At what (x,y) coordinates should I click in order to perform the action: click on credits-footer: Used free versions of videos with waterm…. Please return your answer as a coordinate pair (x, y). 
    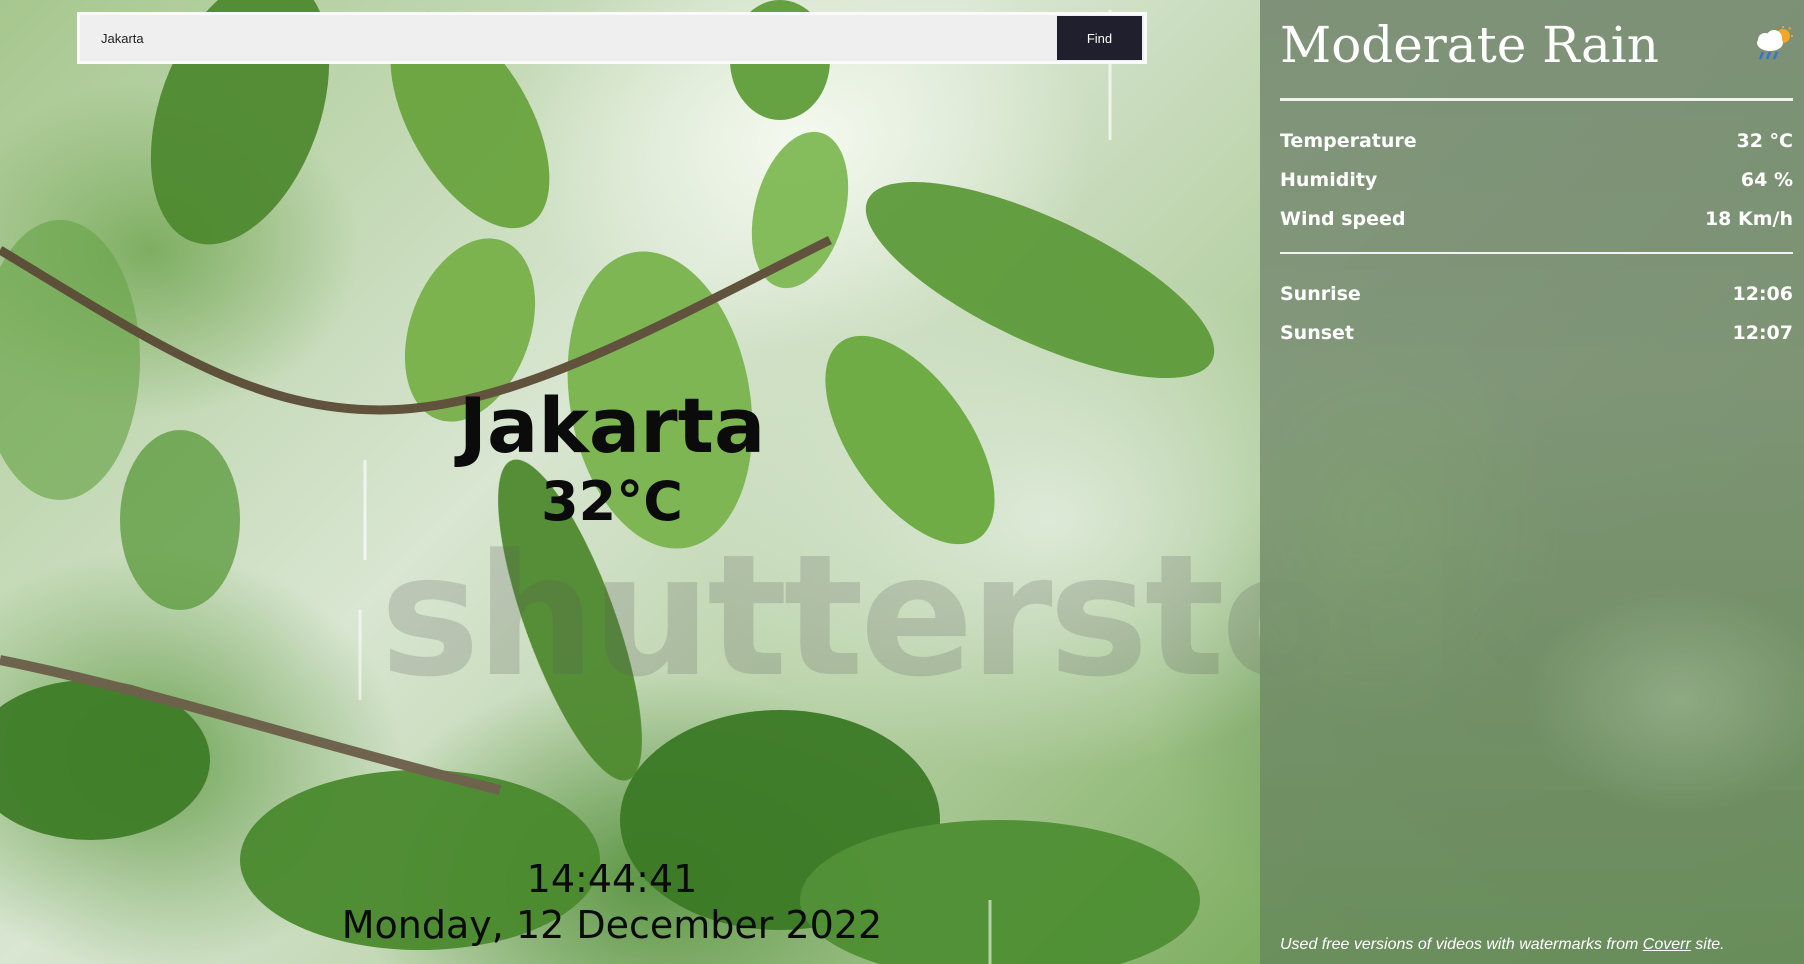
    Looking at the image, I should click on (1502, 945).